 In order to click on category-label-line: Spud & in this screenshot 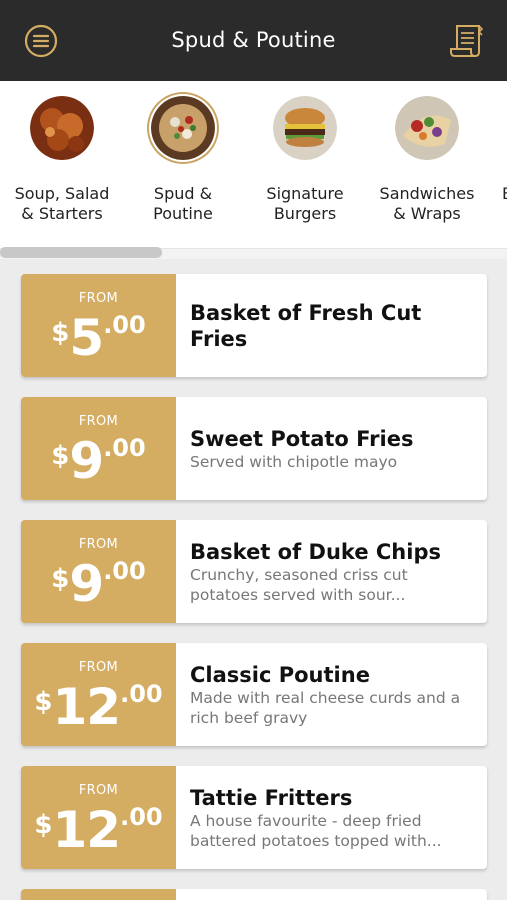, I will do `click(183, 193)`.